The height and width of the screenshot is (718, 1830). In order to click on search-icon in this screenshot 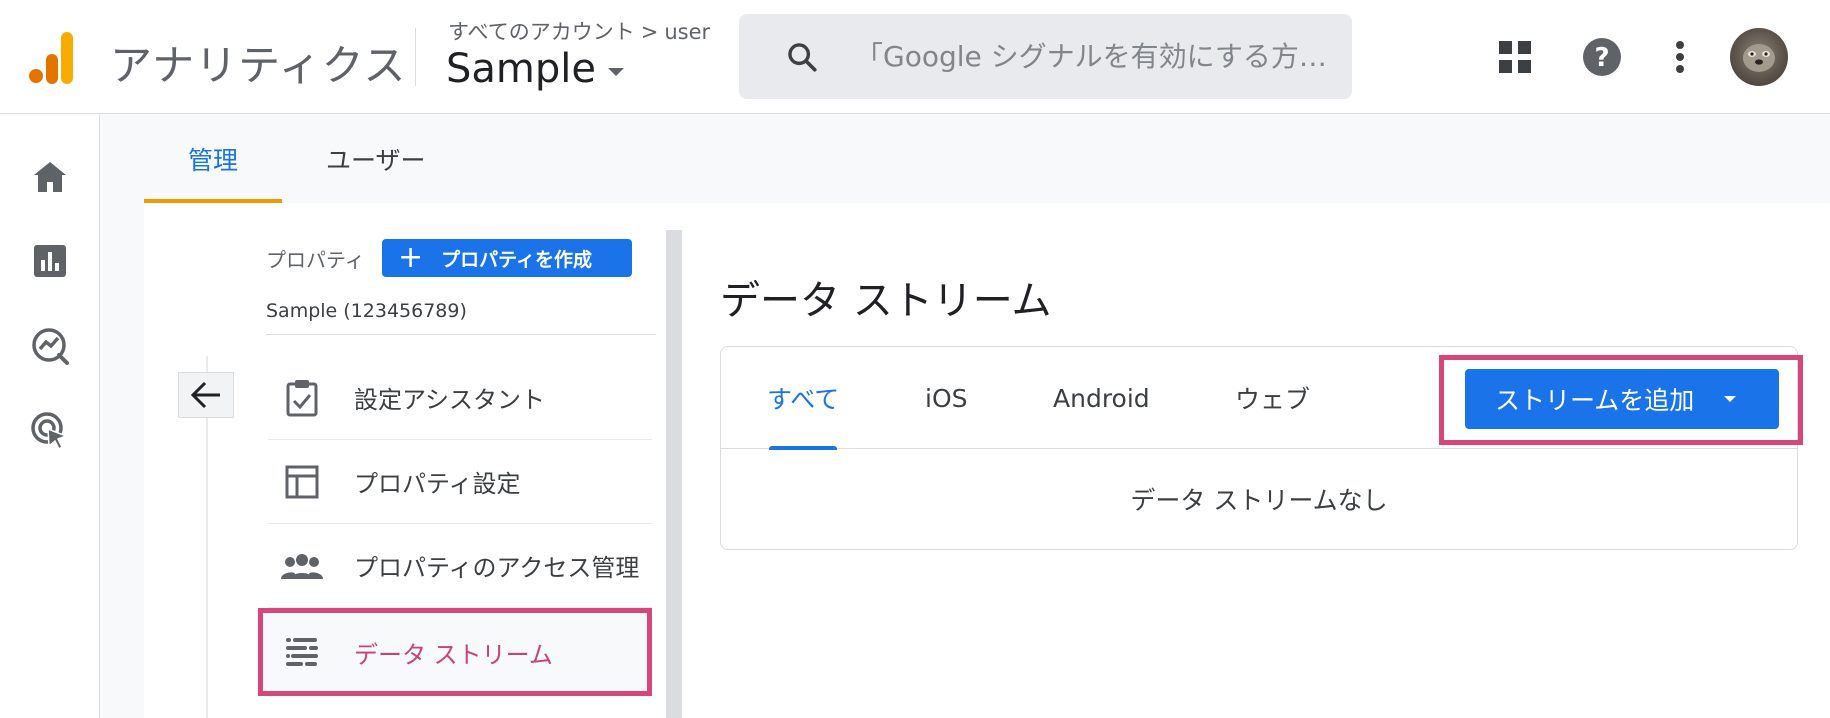, I will do `click(802, 57)`.